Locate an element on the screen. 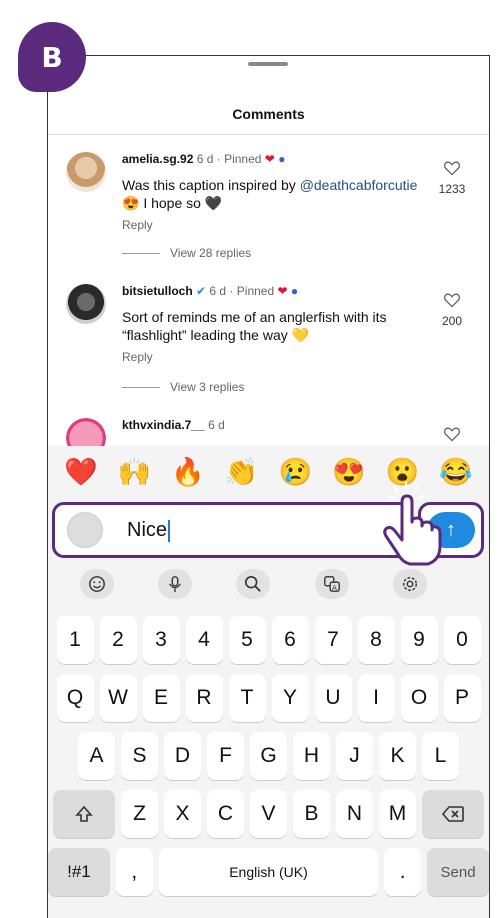 The height and width of the screenshot is (918, 499). keyboard-toolbar: A is located at coordinates (268, 584).